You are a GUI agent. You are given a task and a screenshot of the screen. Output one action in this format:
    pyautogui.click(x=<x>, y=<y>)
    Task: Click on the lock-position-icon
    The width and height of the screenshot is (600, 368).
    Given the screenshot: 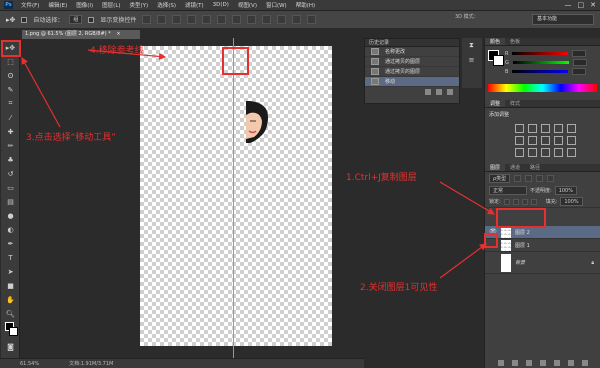 What is the action you would take?
    pyautogui.click(x=524, y=201)
    